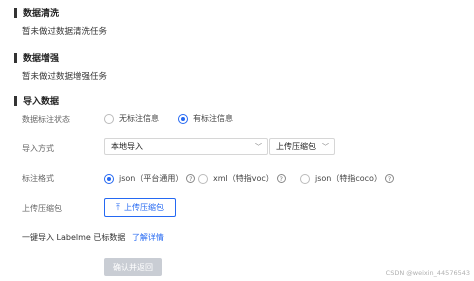  I want to click on labelme-import-tip: 一键导入 Labelme 已标数据 了解详情, so click(93, 237).